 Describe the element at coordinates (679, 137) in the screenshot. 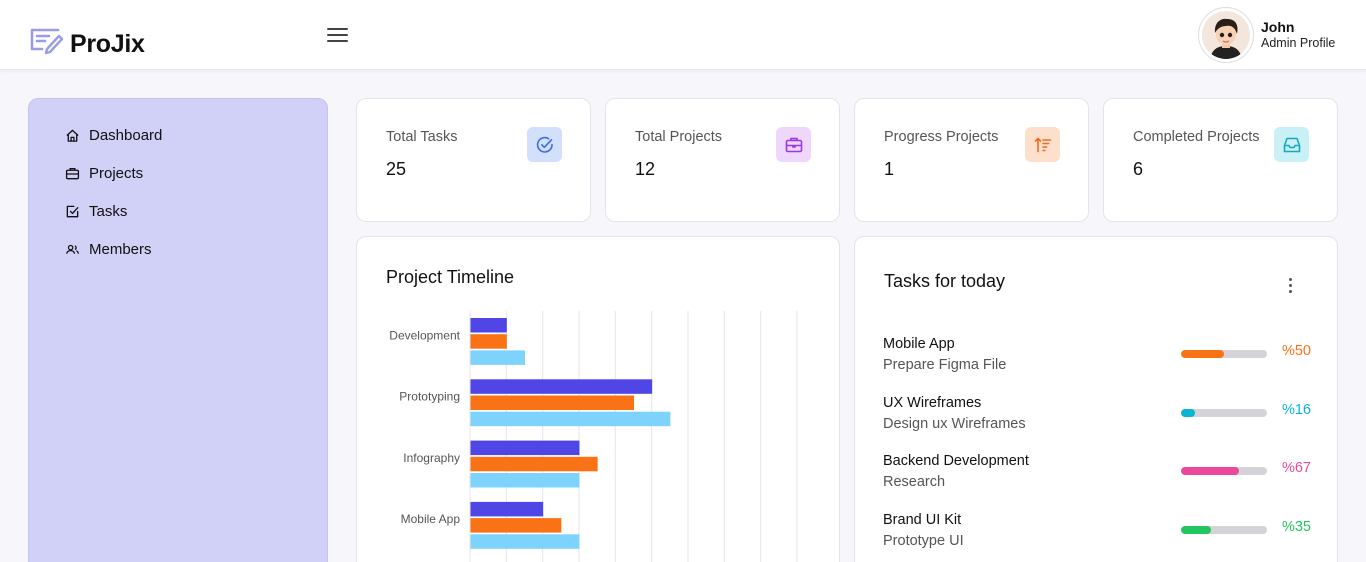

I see `stat-label: Total Projects` at that location.